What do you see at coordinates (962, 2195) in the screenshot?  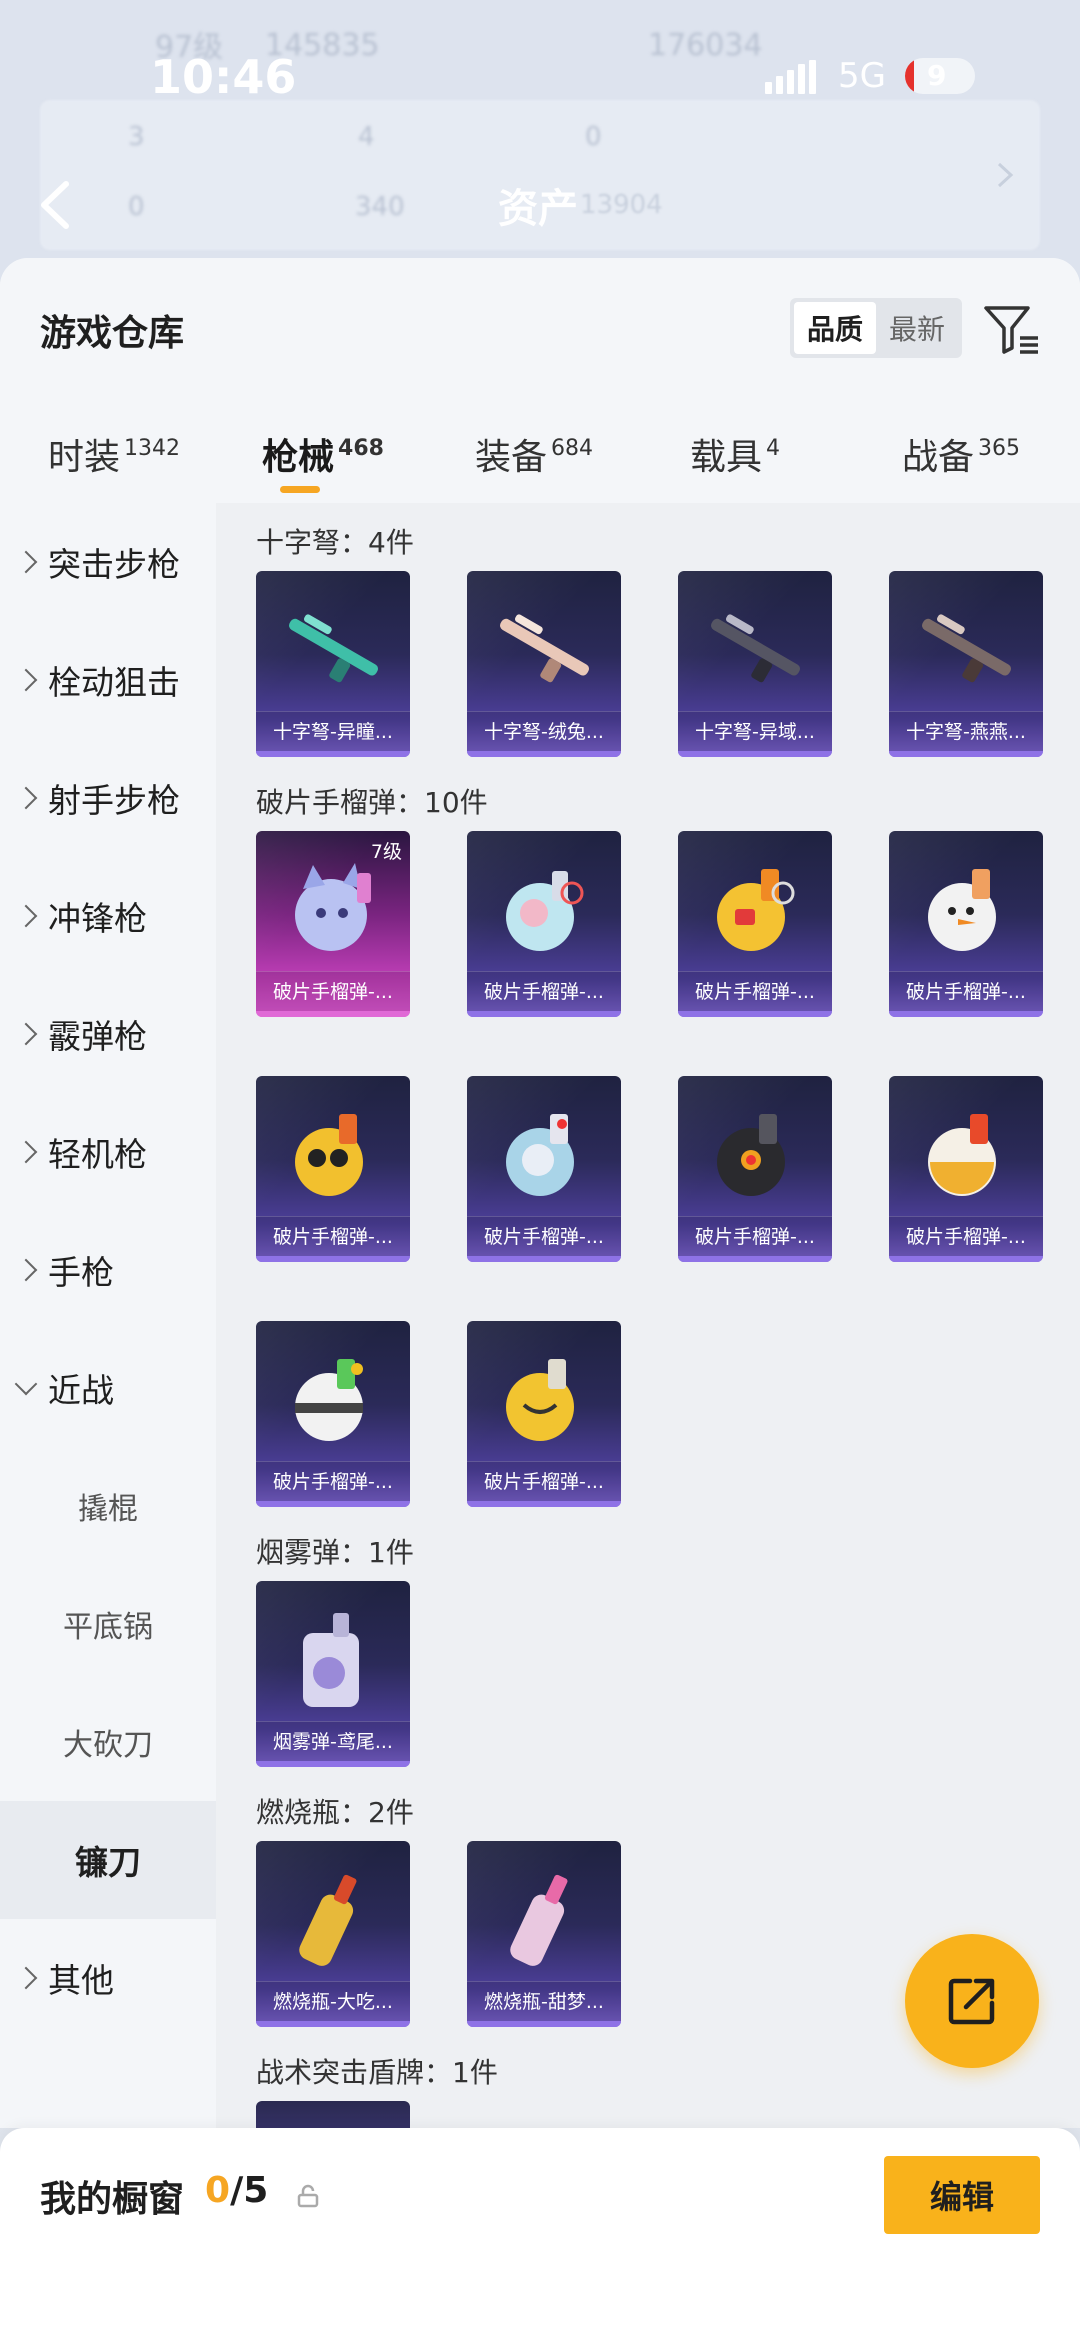 I see `edit-button: 编辑` at bounding box center [962, 2195].